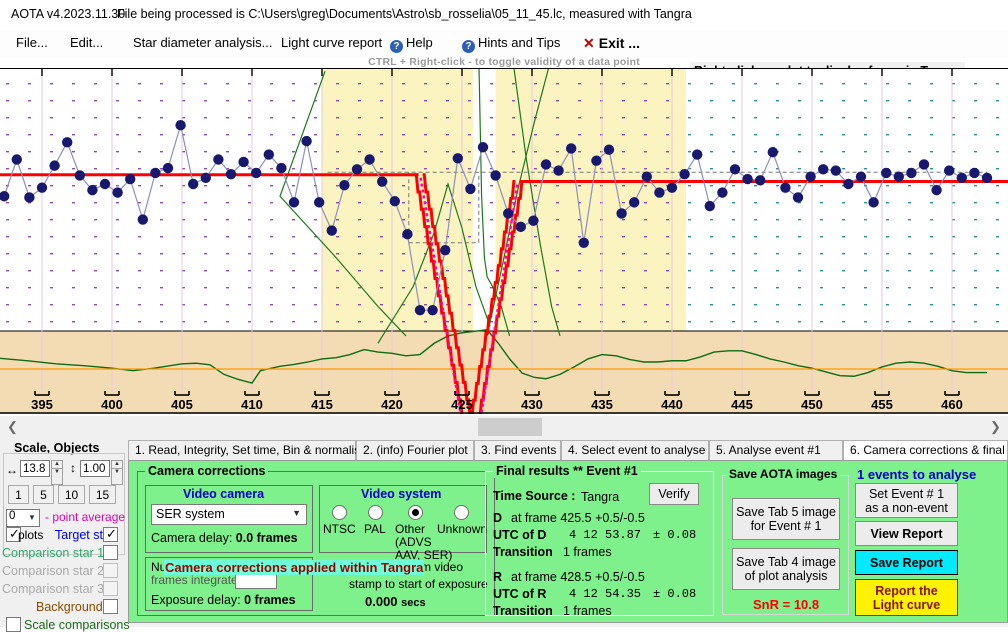  I want to click on vertical-scale-input, so click(95, 468).